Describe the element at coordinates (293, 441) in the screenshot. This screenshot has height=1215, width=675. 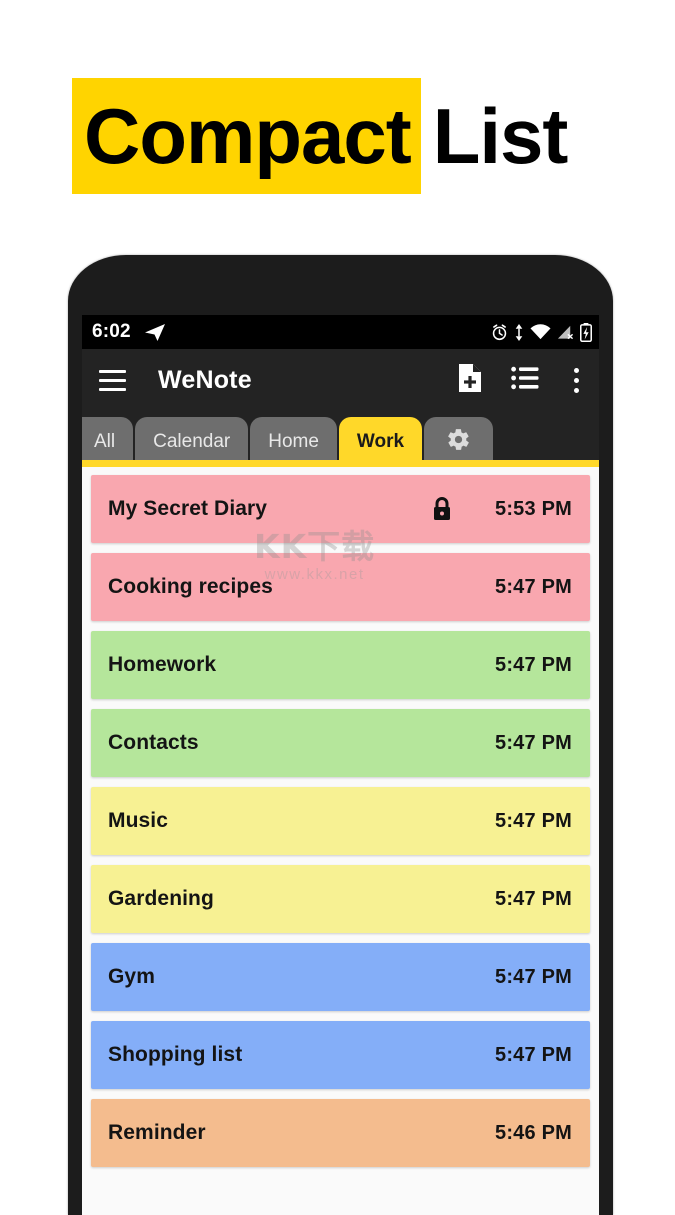
I see `tab-home-label: Home` at that location.